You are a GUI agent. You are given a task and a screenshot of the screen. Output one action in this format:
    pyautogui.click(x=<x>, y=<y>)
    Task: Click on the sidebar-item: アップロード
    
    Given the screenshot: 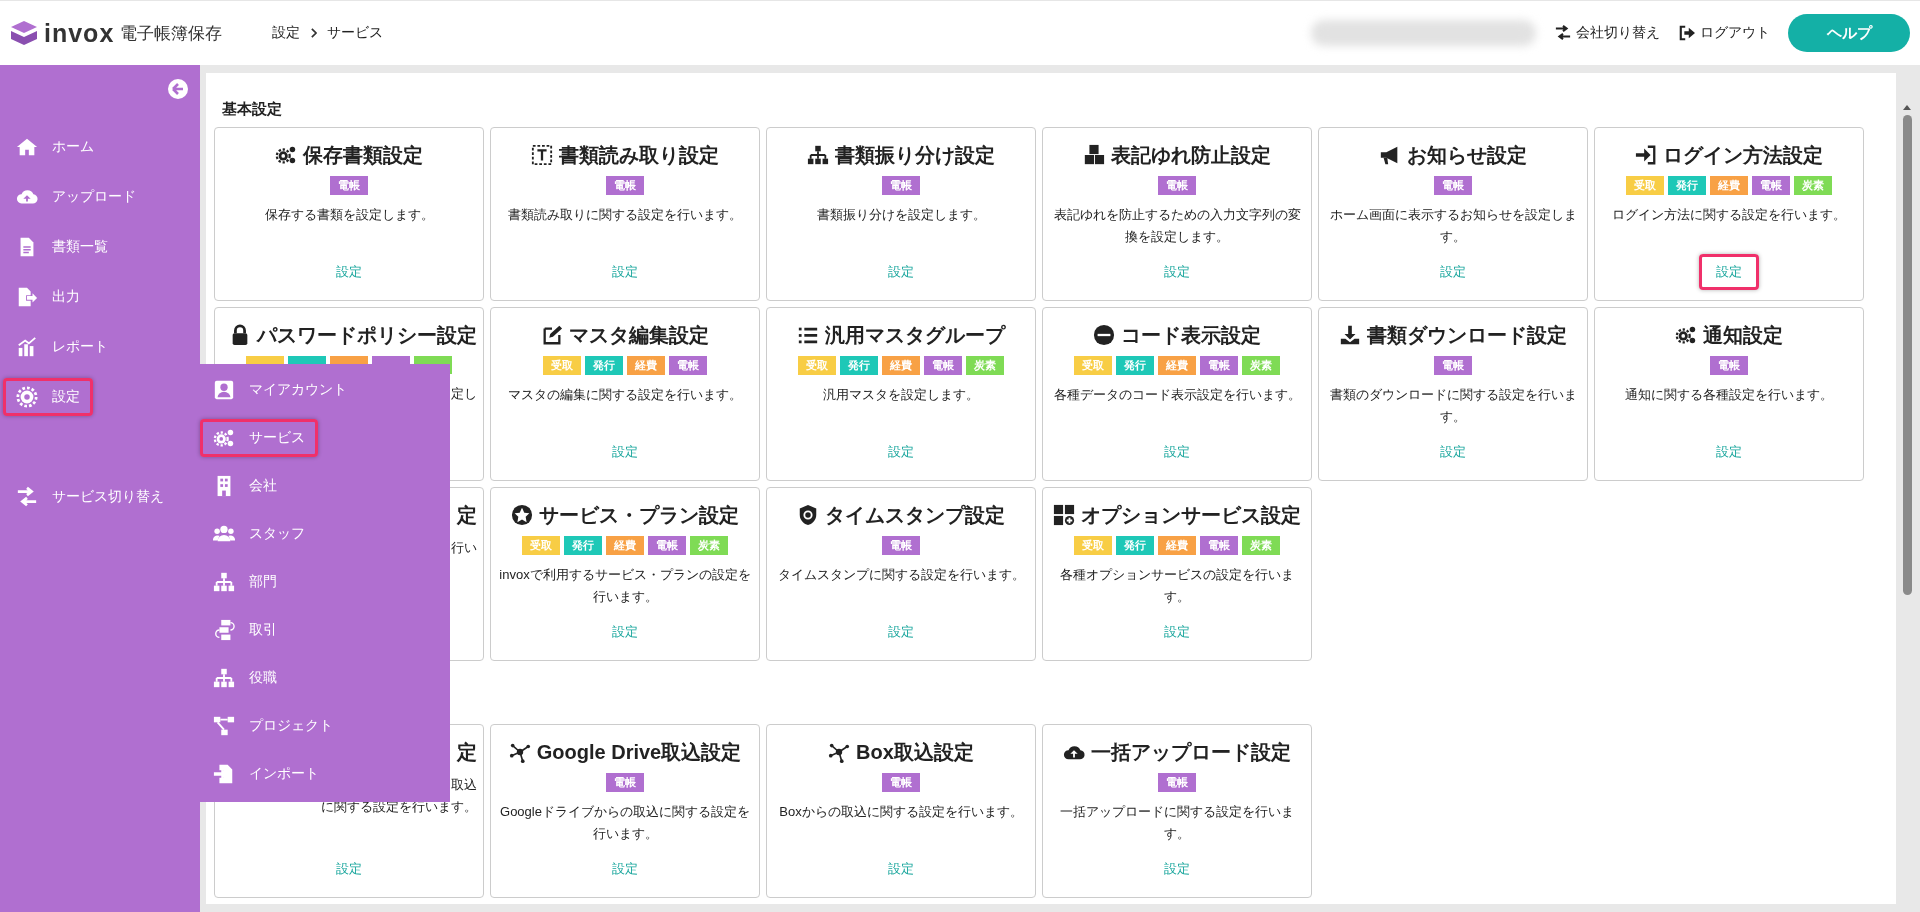 What is the action you would take?
    pyautogui.click(x=76, y=197)
    